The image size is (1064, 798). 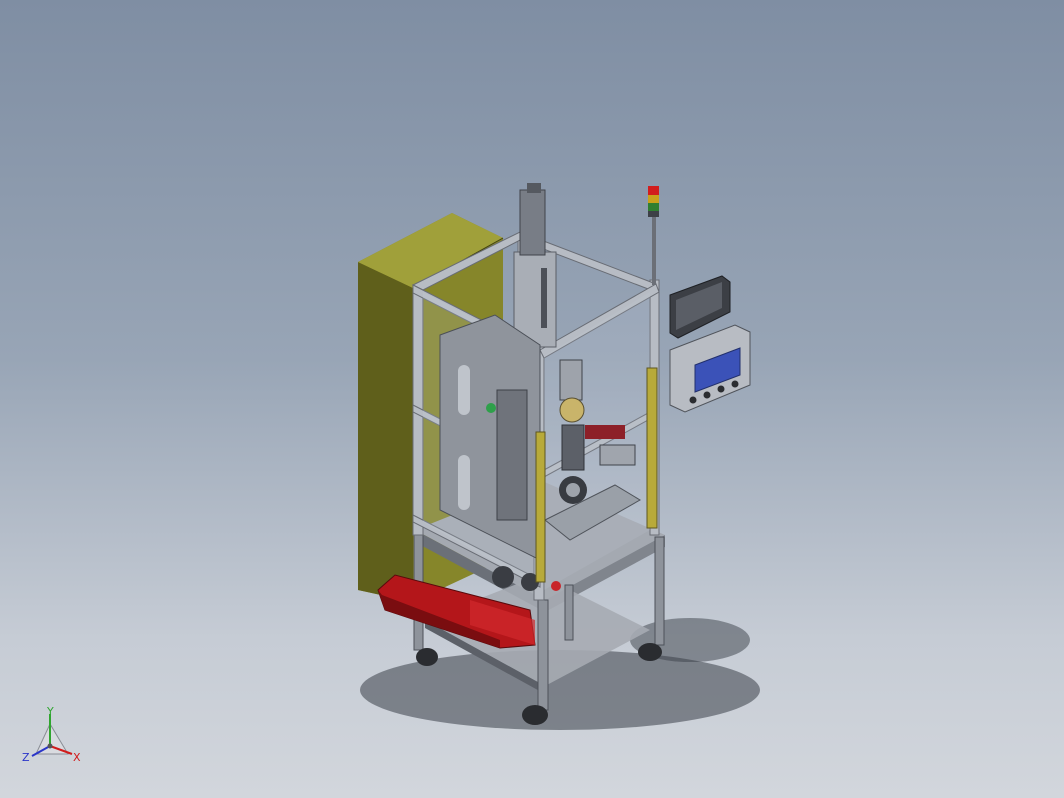 I want to click on hmi-control-box, so click(x=710, y=368).